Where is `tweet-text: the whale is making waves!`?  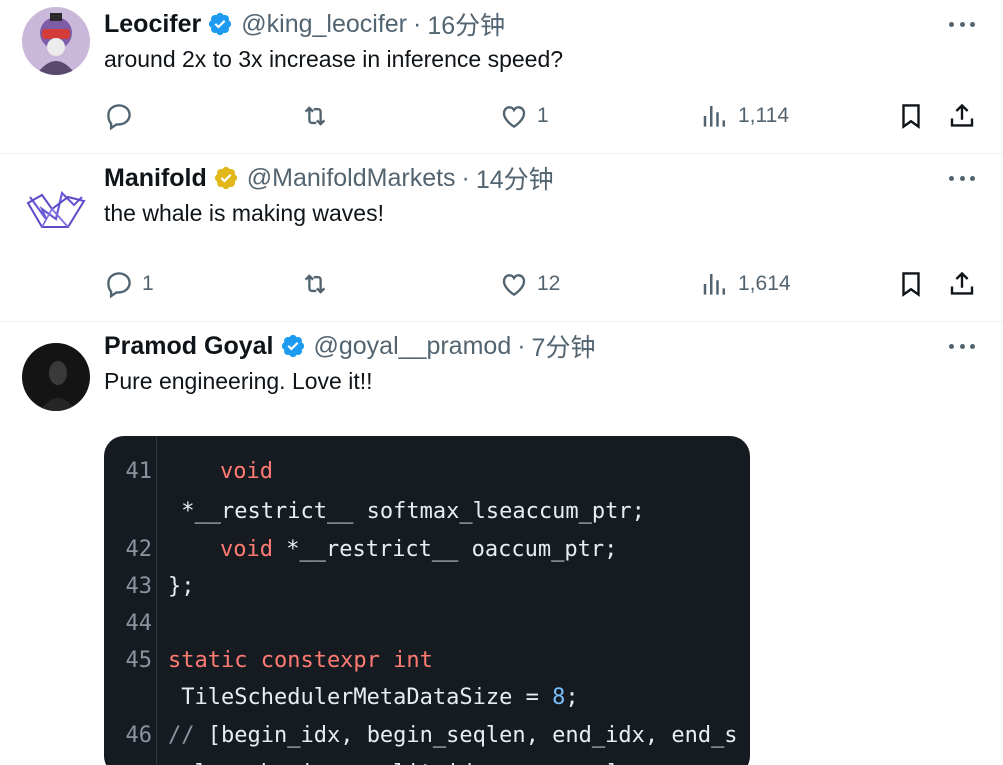
tweet-text: the whale is making waves! is located at coordinates (244, 213).